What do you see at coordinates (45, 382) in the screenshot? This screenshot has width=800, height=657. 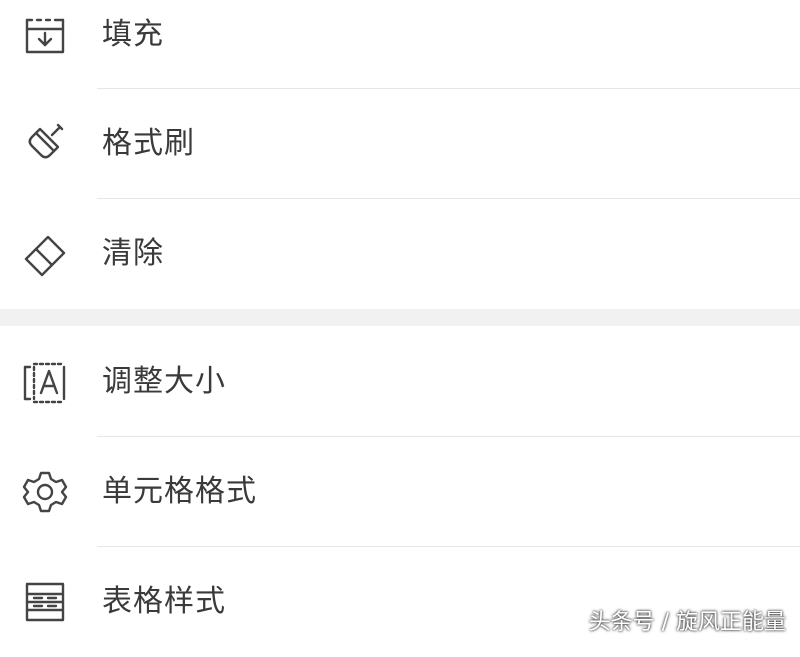 I see `resize-icon` at bounding box center [45, 382].